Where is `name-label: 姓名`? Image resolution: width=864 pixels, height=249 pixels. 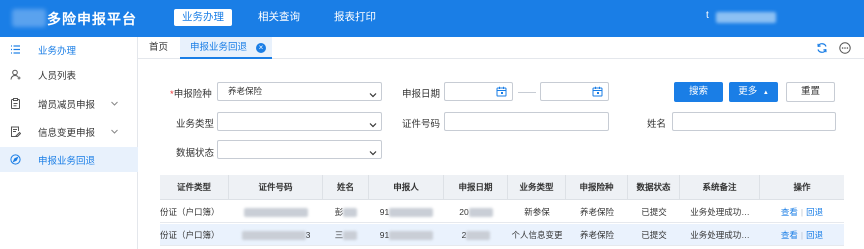
name-label: 姓名 is located at coordinates (657, 124).